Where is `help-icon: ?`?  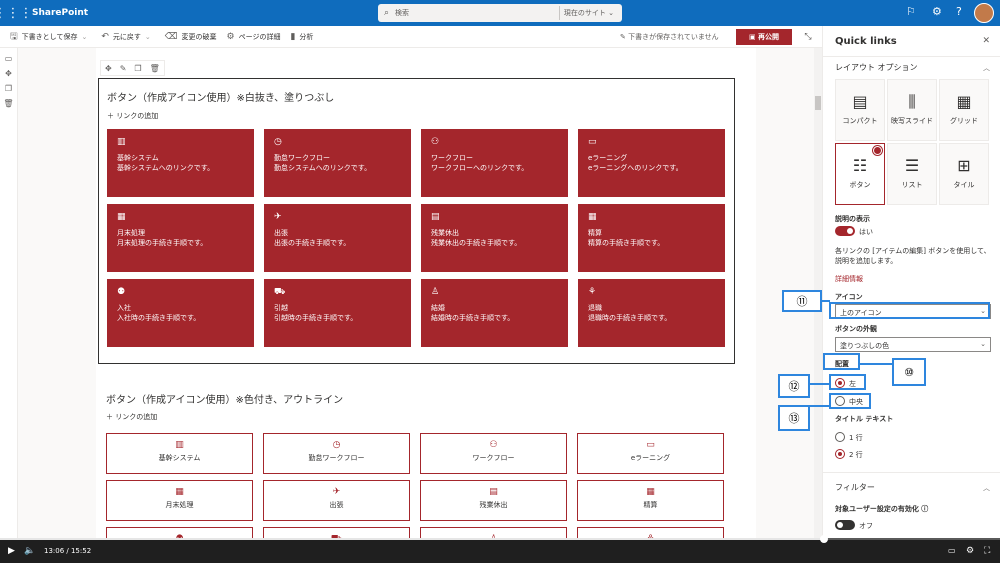
help-icon: ? is located at coordinates (959, 11).